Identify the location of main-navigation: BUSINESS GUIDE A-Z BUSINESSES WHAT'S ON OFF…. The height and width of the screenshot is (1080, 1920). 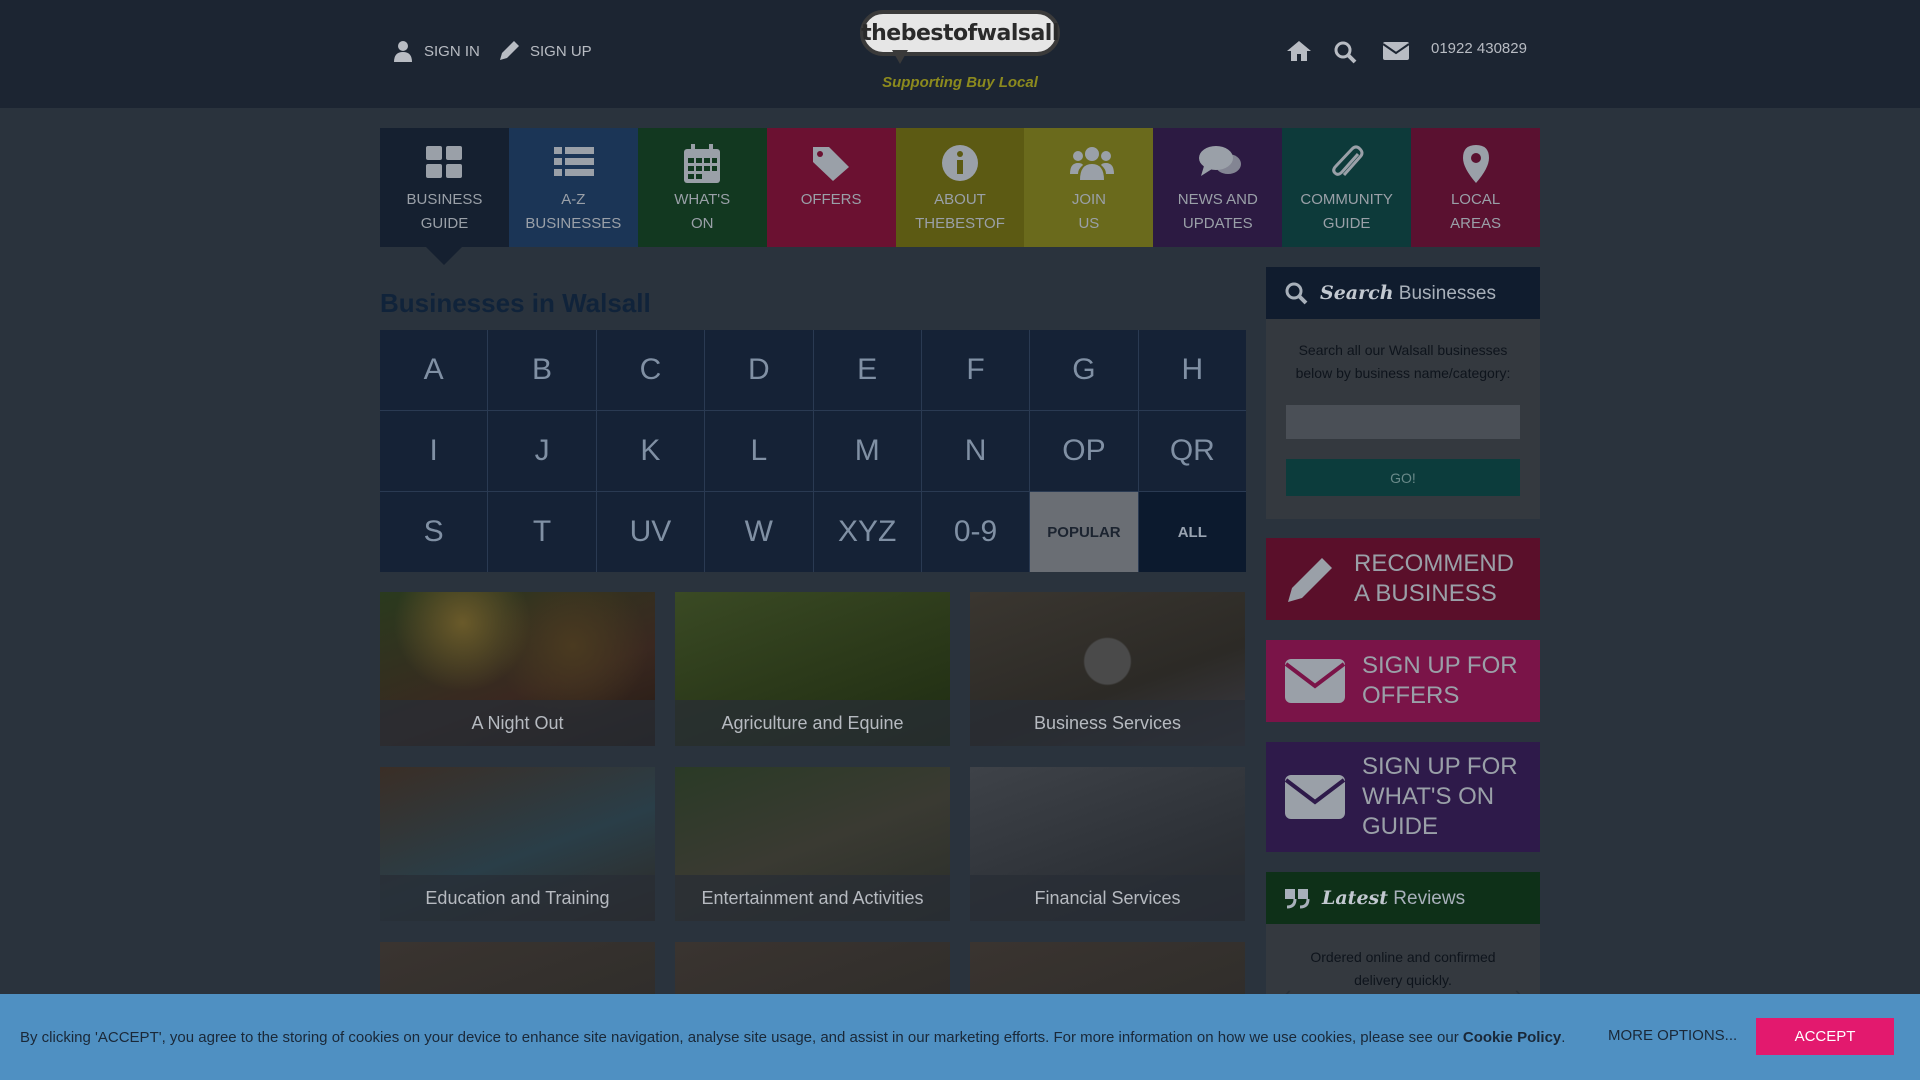
(960, 196).